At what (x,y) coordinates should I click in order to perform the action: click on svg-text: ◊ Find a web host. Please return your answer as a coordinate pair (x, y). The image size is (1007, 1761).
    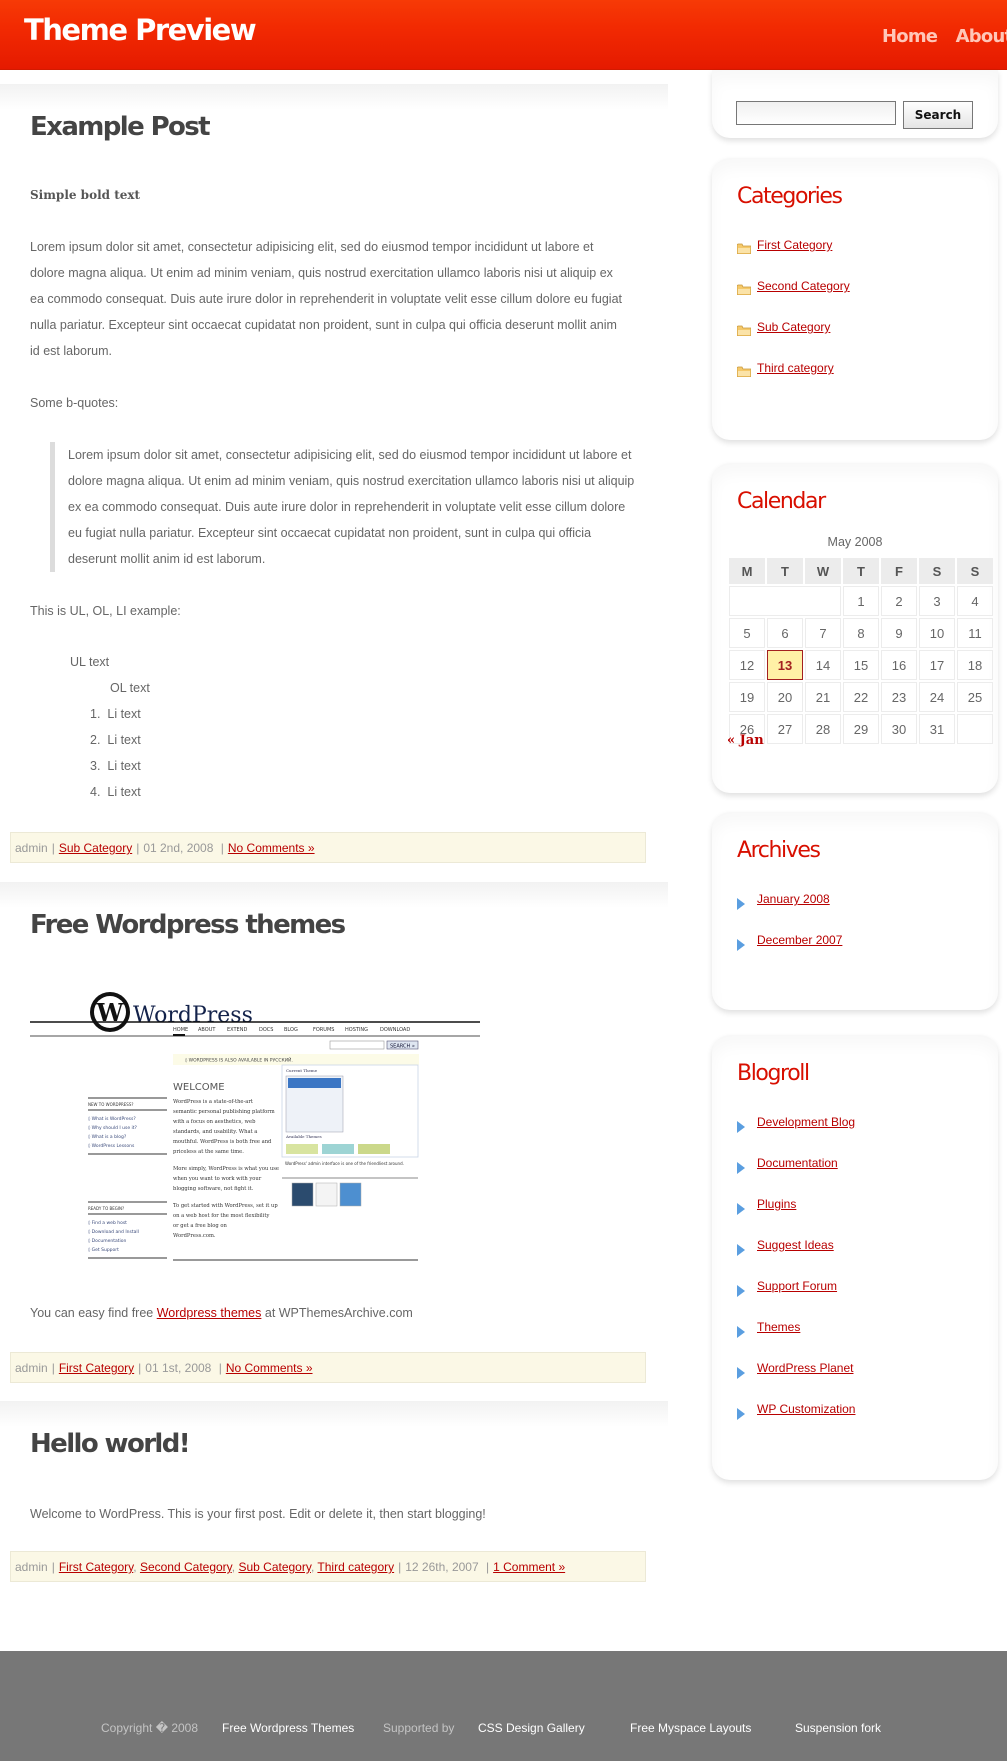
    Looking at the image, I should click on (107, 1223).